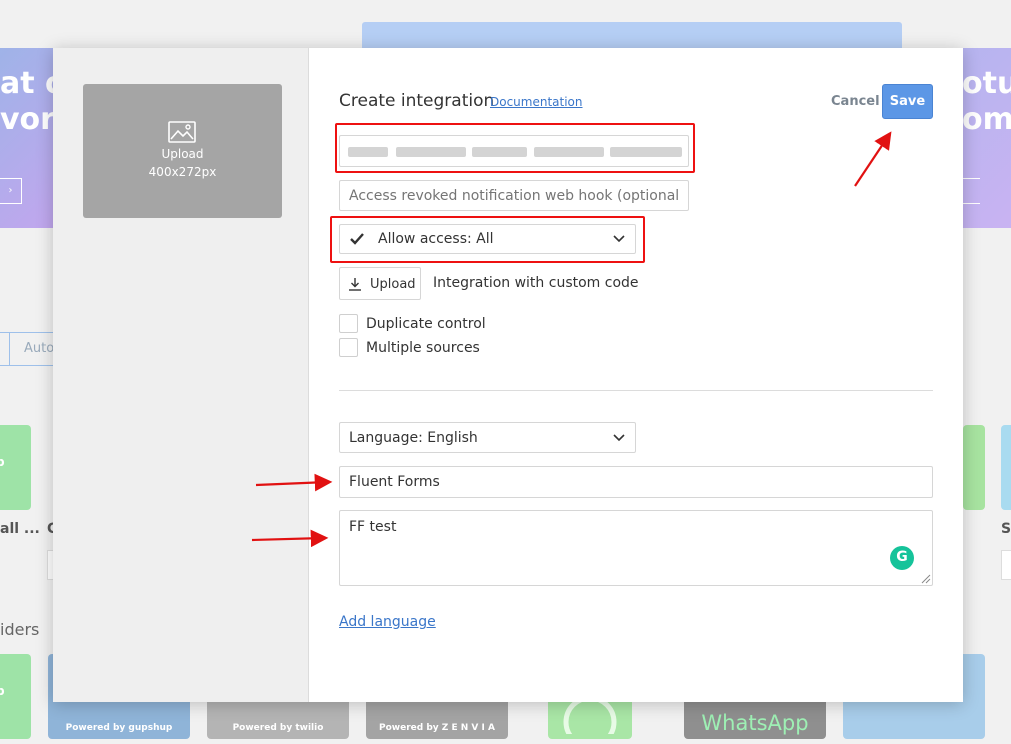  Describe the element at coordinates (636, 548) in the screenshot. I see `integration-description-textarea: FF test` at that location.